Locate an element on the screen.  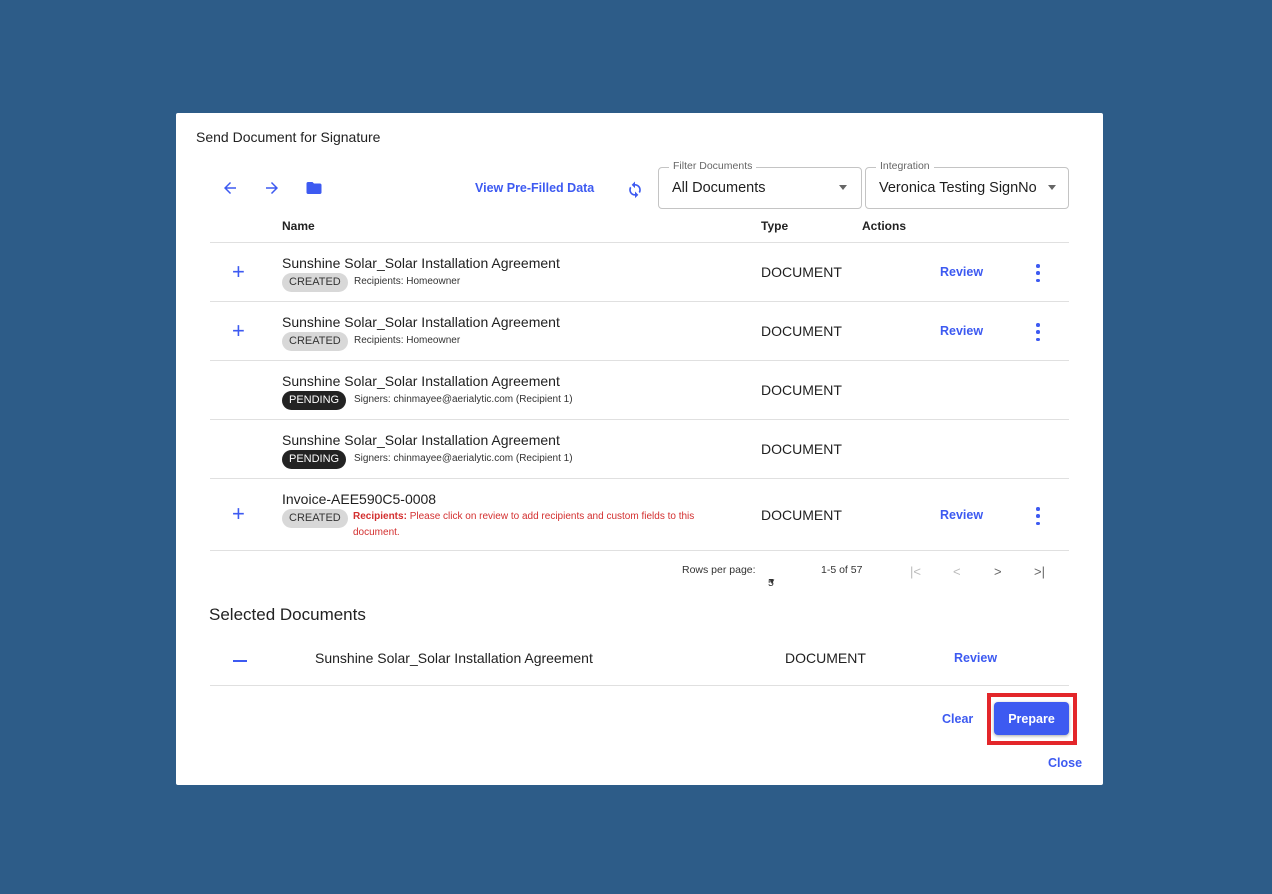
prepare-button: Prepare is located at coordinates (1031, 718).